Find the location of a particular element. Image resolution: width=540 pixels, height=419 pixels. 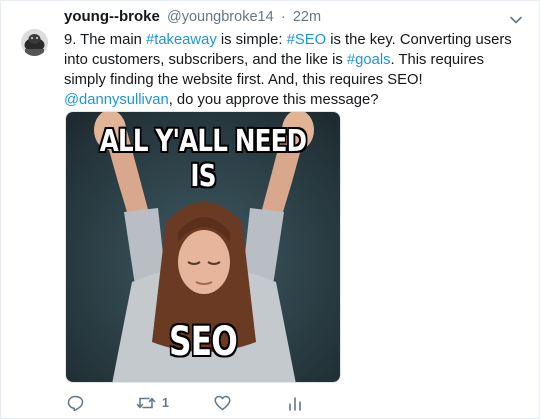

reply-icon is located at coordinates (75, 403).